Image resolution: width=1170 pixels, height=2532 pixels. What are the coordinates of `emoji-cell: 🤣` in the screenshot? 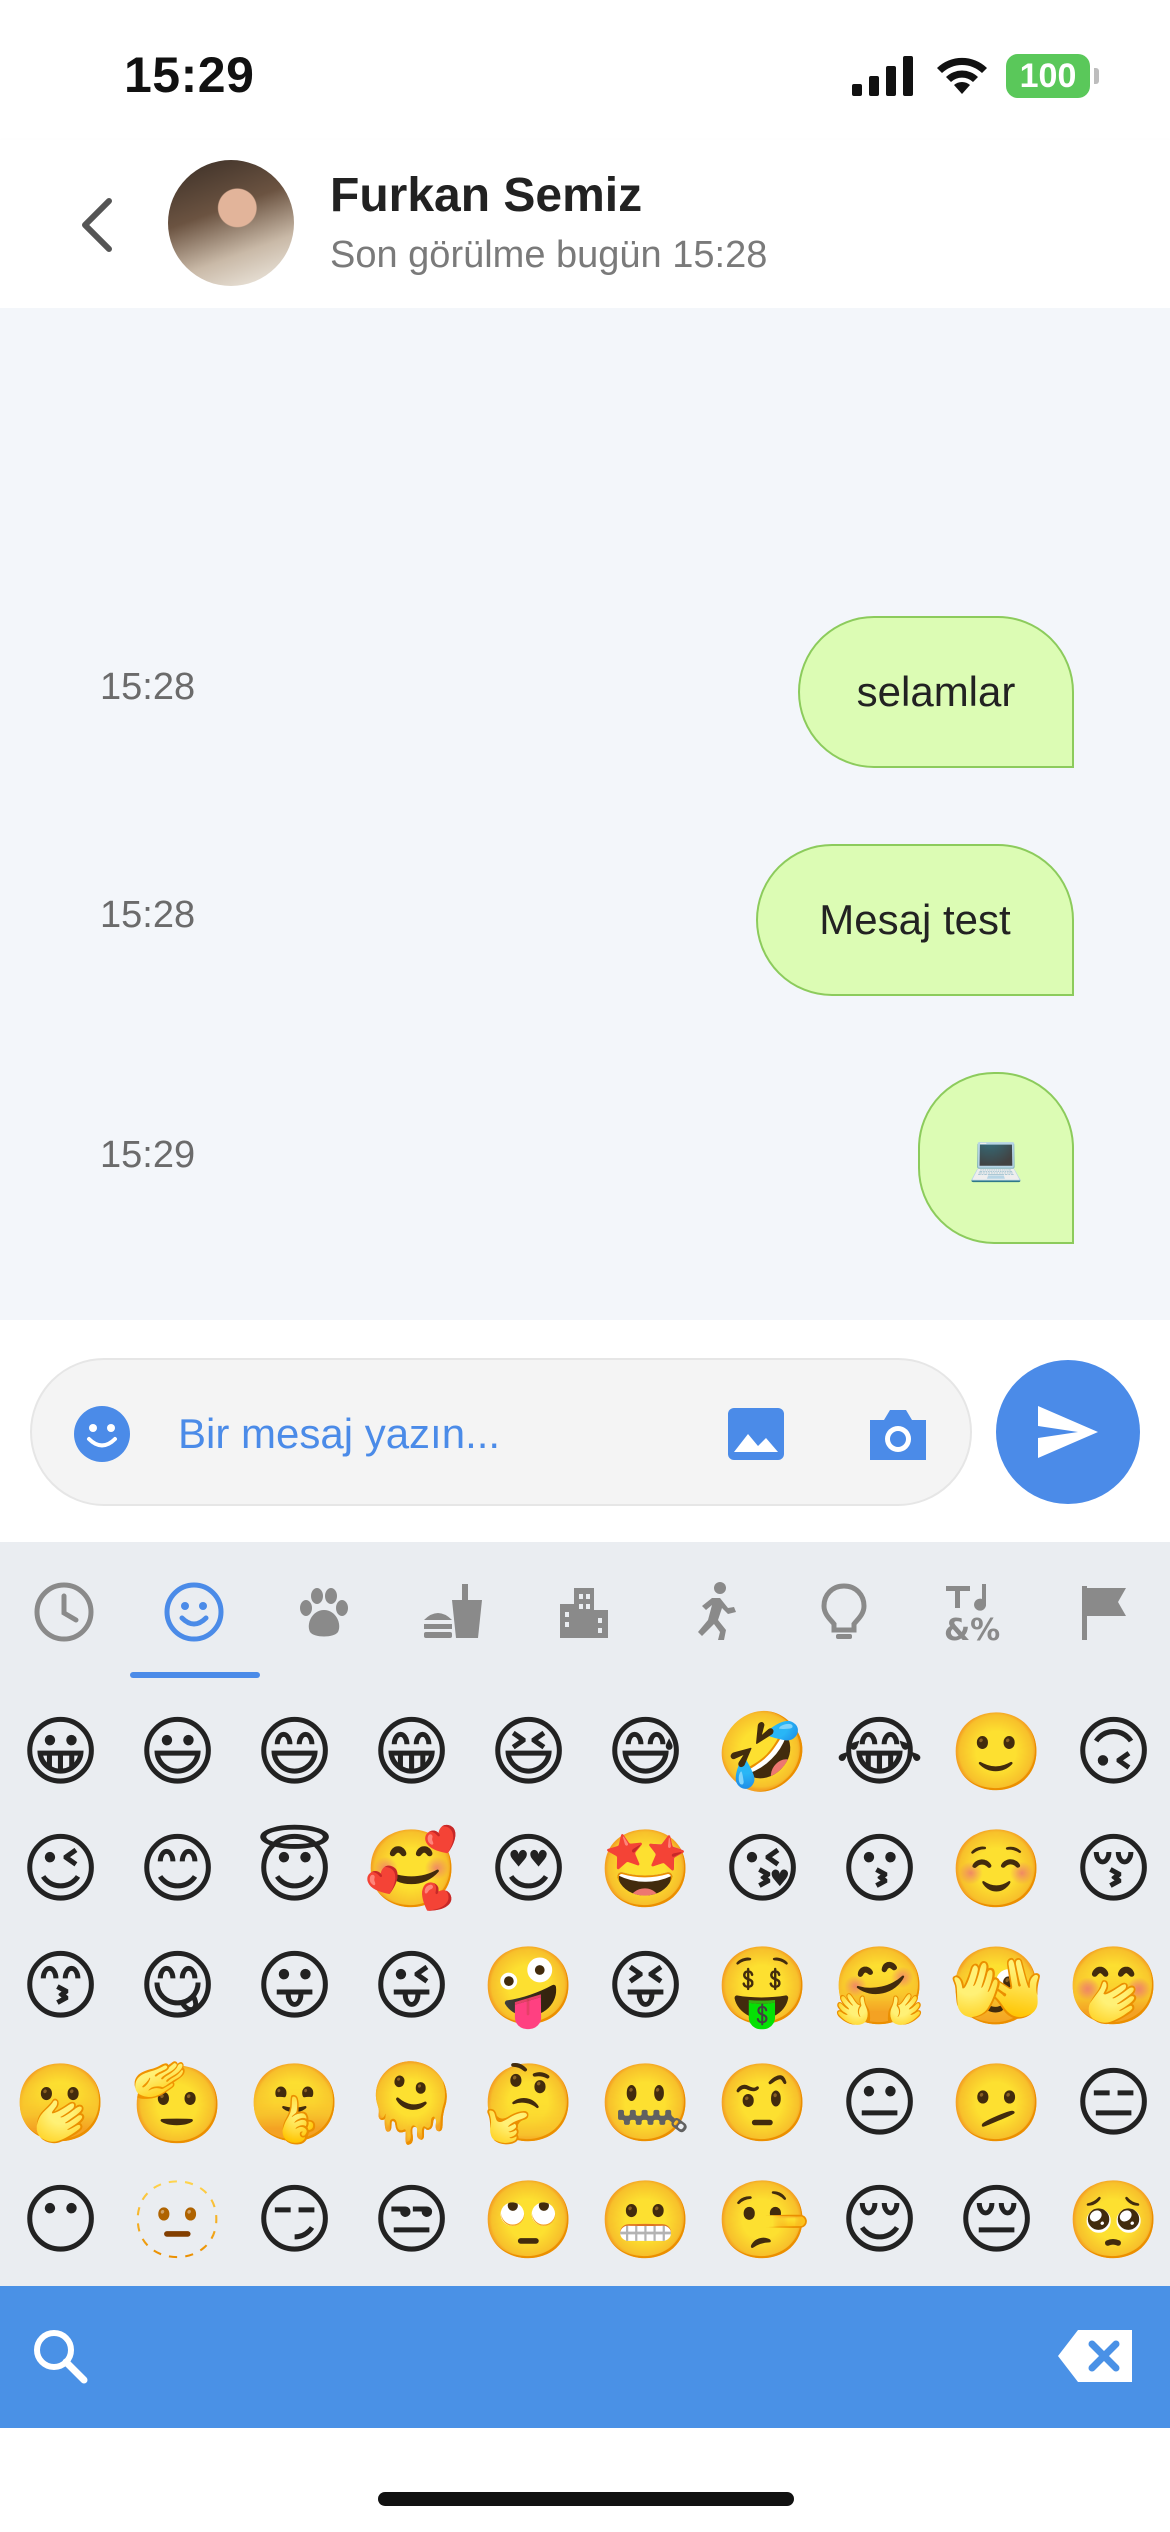 It's located at (762, 1752).